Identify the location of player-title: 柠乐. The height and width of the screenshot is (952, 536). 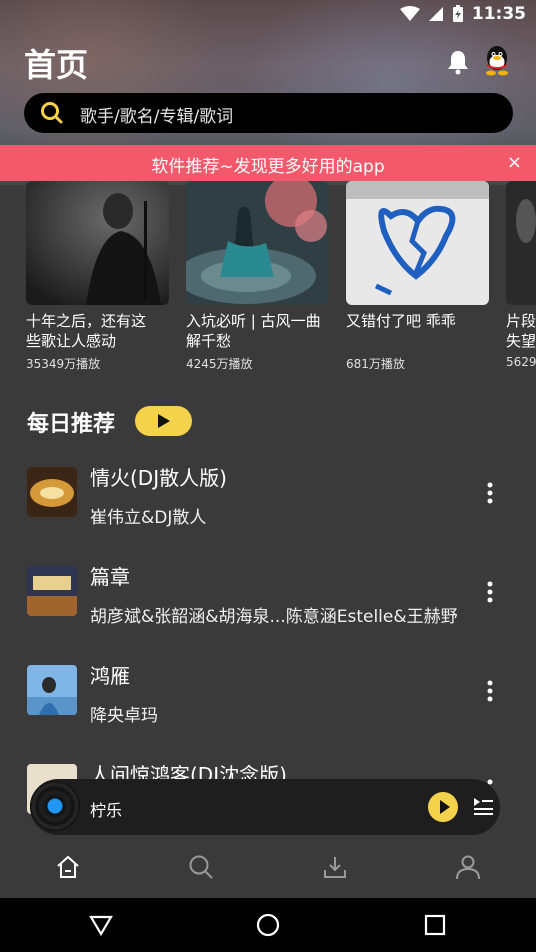
(106, 810).